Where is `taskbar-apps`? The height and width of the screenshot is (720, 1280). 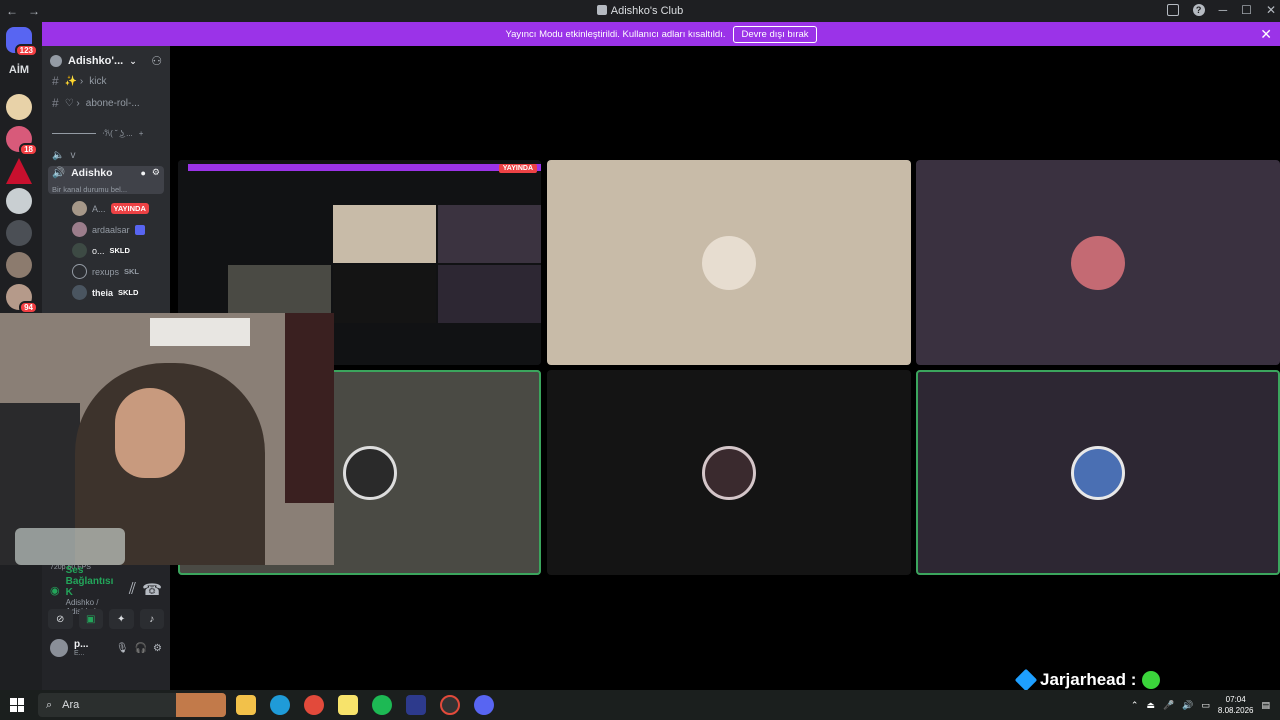 taskbar-apps is located at coordinates (365, 705).